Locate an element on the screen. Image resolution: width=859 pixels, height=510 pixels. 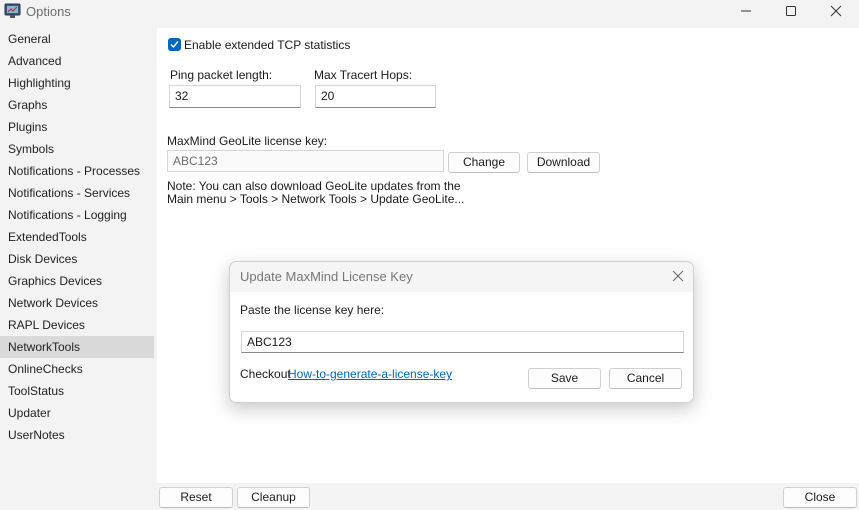
sidebar-item-advanced: Advanced is located at coordinates (77, 61).